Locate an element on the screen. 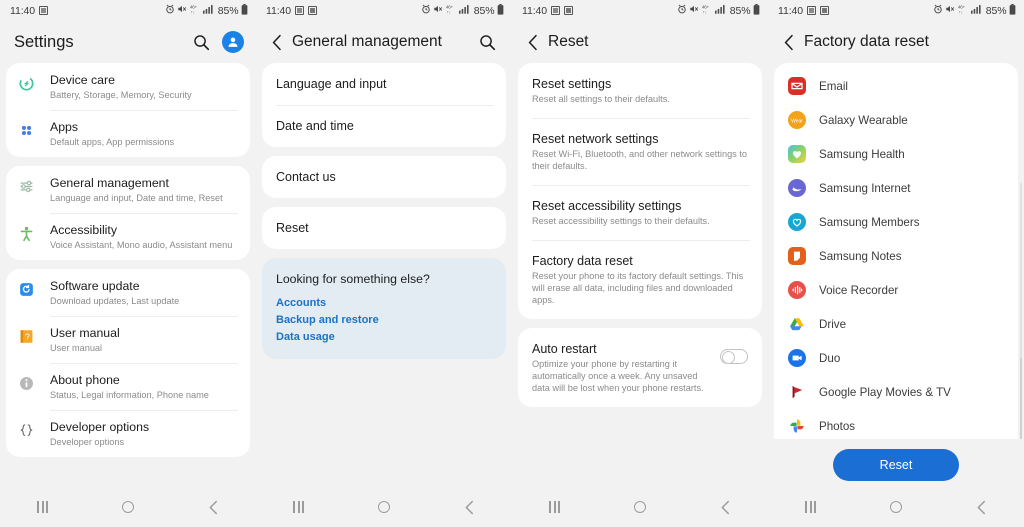 This screenshot has height=527, width=1024. mute-icon is located at coordinates (438, 10).